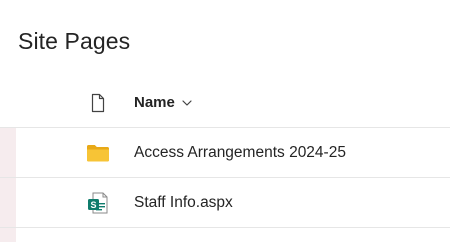  What do you see at coordinates (183, 203) in the screenshot?
I see `item-name-link: Staff Info.aspx` at bounding box center [183, 203].